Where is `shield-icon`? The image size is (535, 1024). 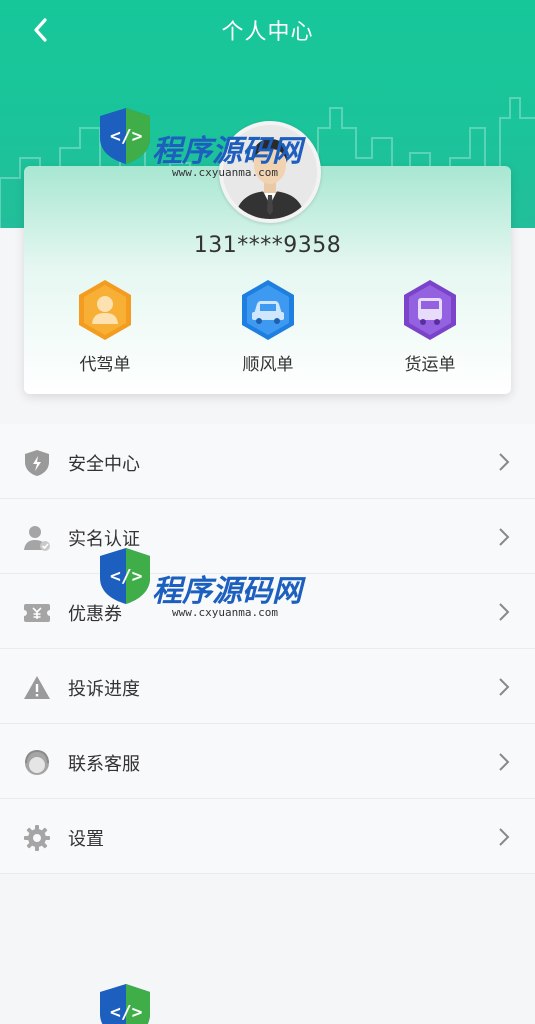
shield-icon is located at coordinates (37, 463).